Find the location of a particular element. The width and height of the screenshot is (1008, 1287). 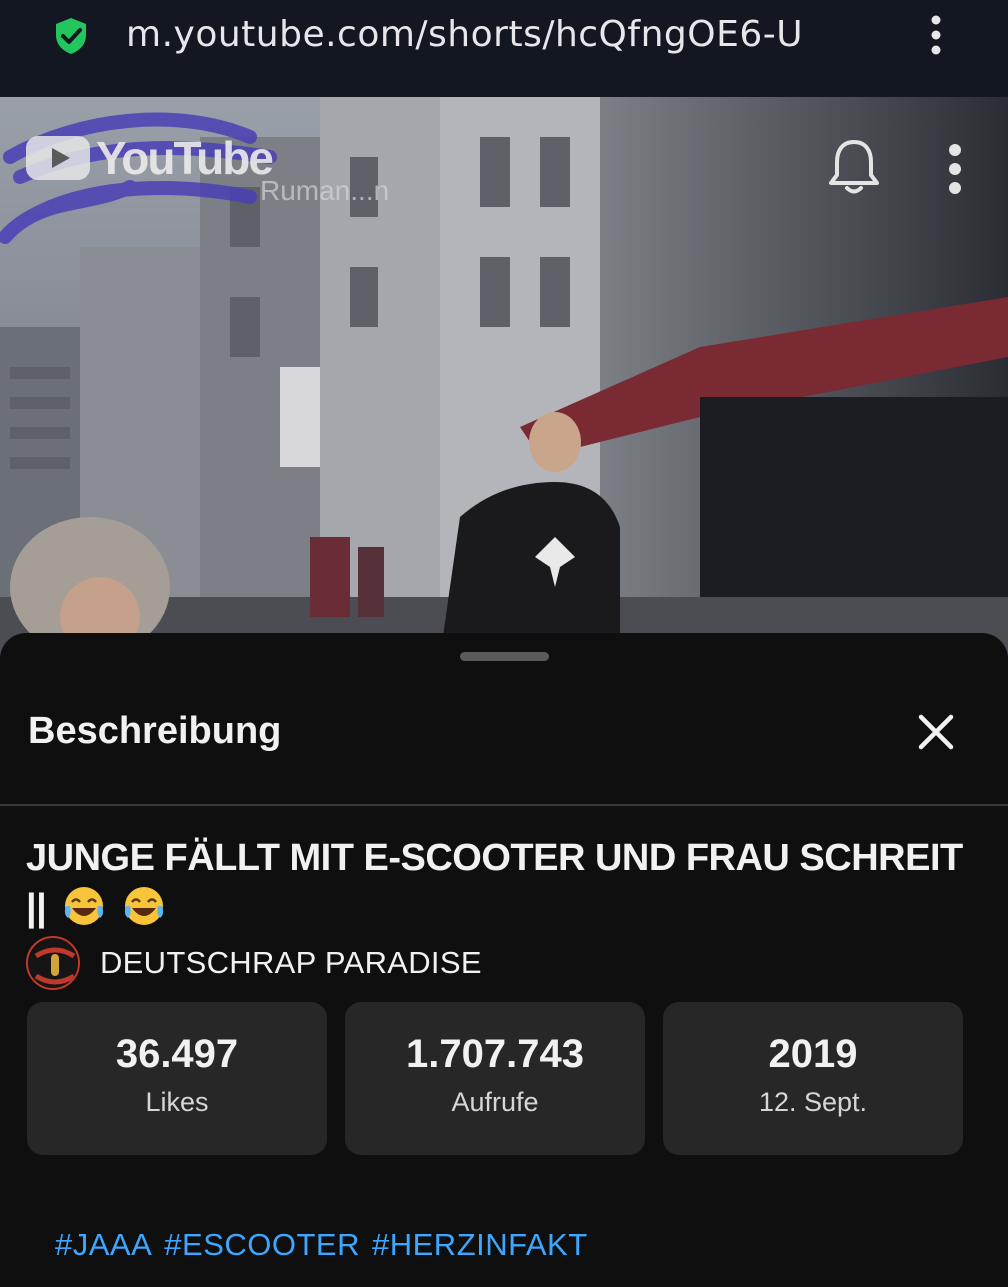

youtube-logo: YouTube is located at coordinates (150, 158).